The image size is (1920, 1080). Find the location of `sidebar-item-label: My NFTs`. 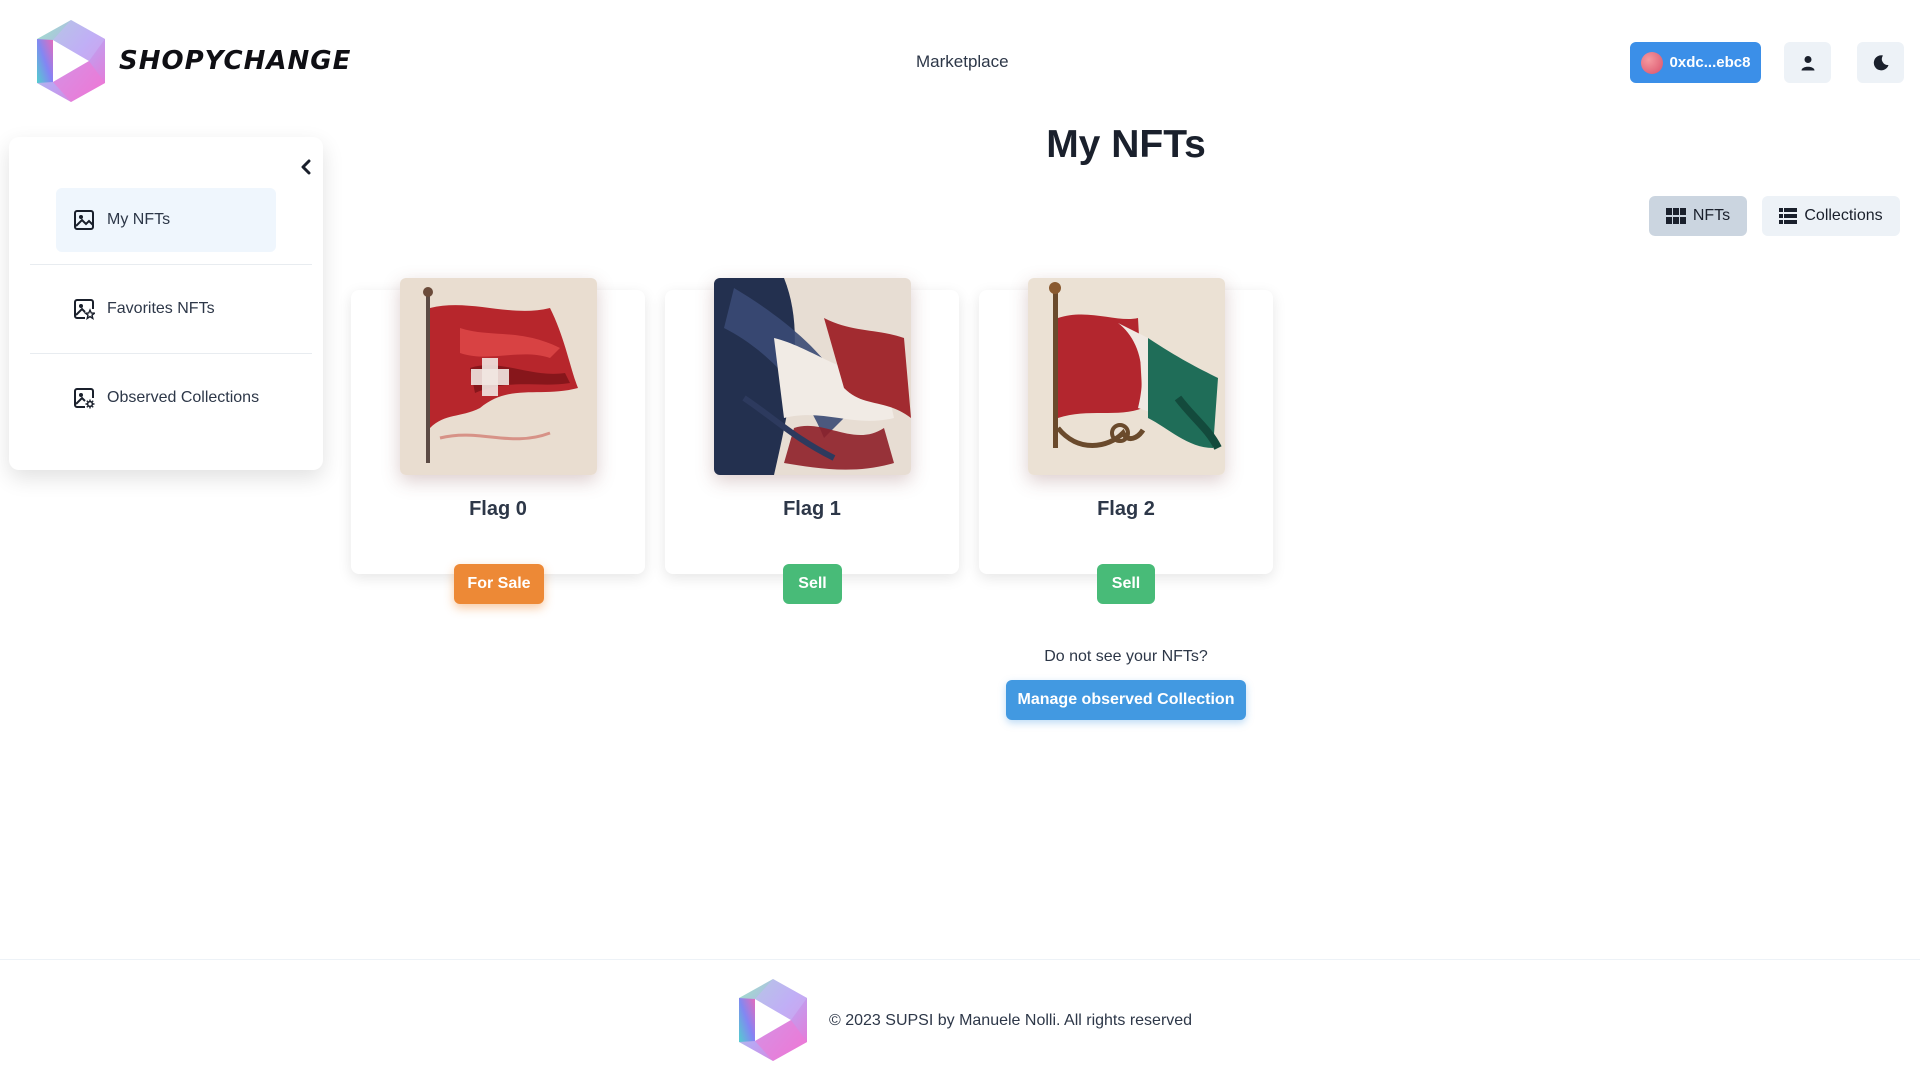

sidebar-item-label: My NFTs is located at coordinates (139, 219).